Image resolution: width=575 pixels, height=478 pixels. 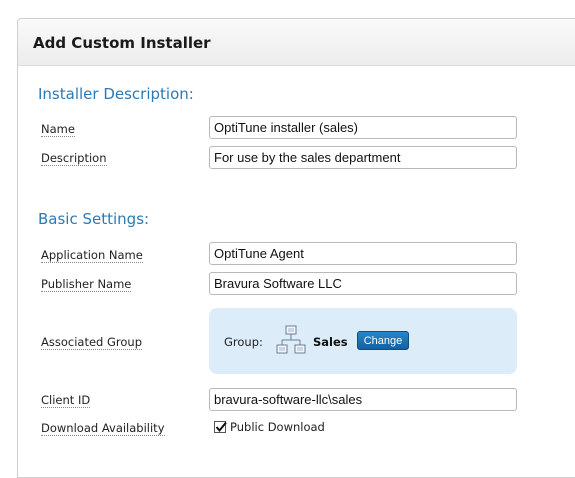 I want to click on basic-settings-heading: Basic Settings:, so click(x=94, y=219).